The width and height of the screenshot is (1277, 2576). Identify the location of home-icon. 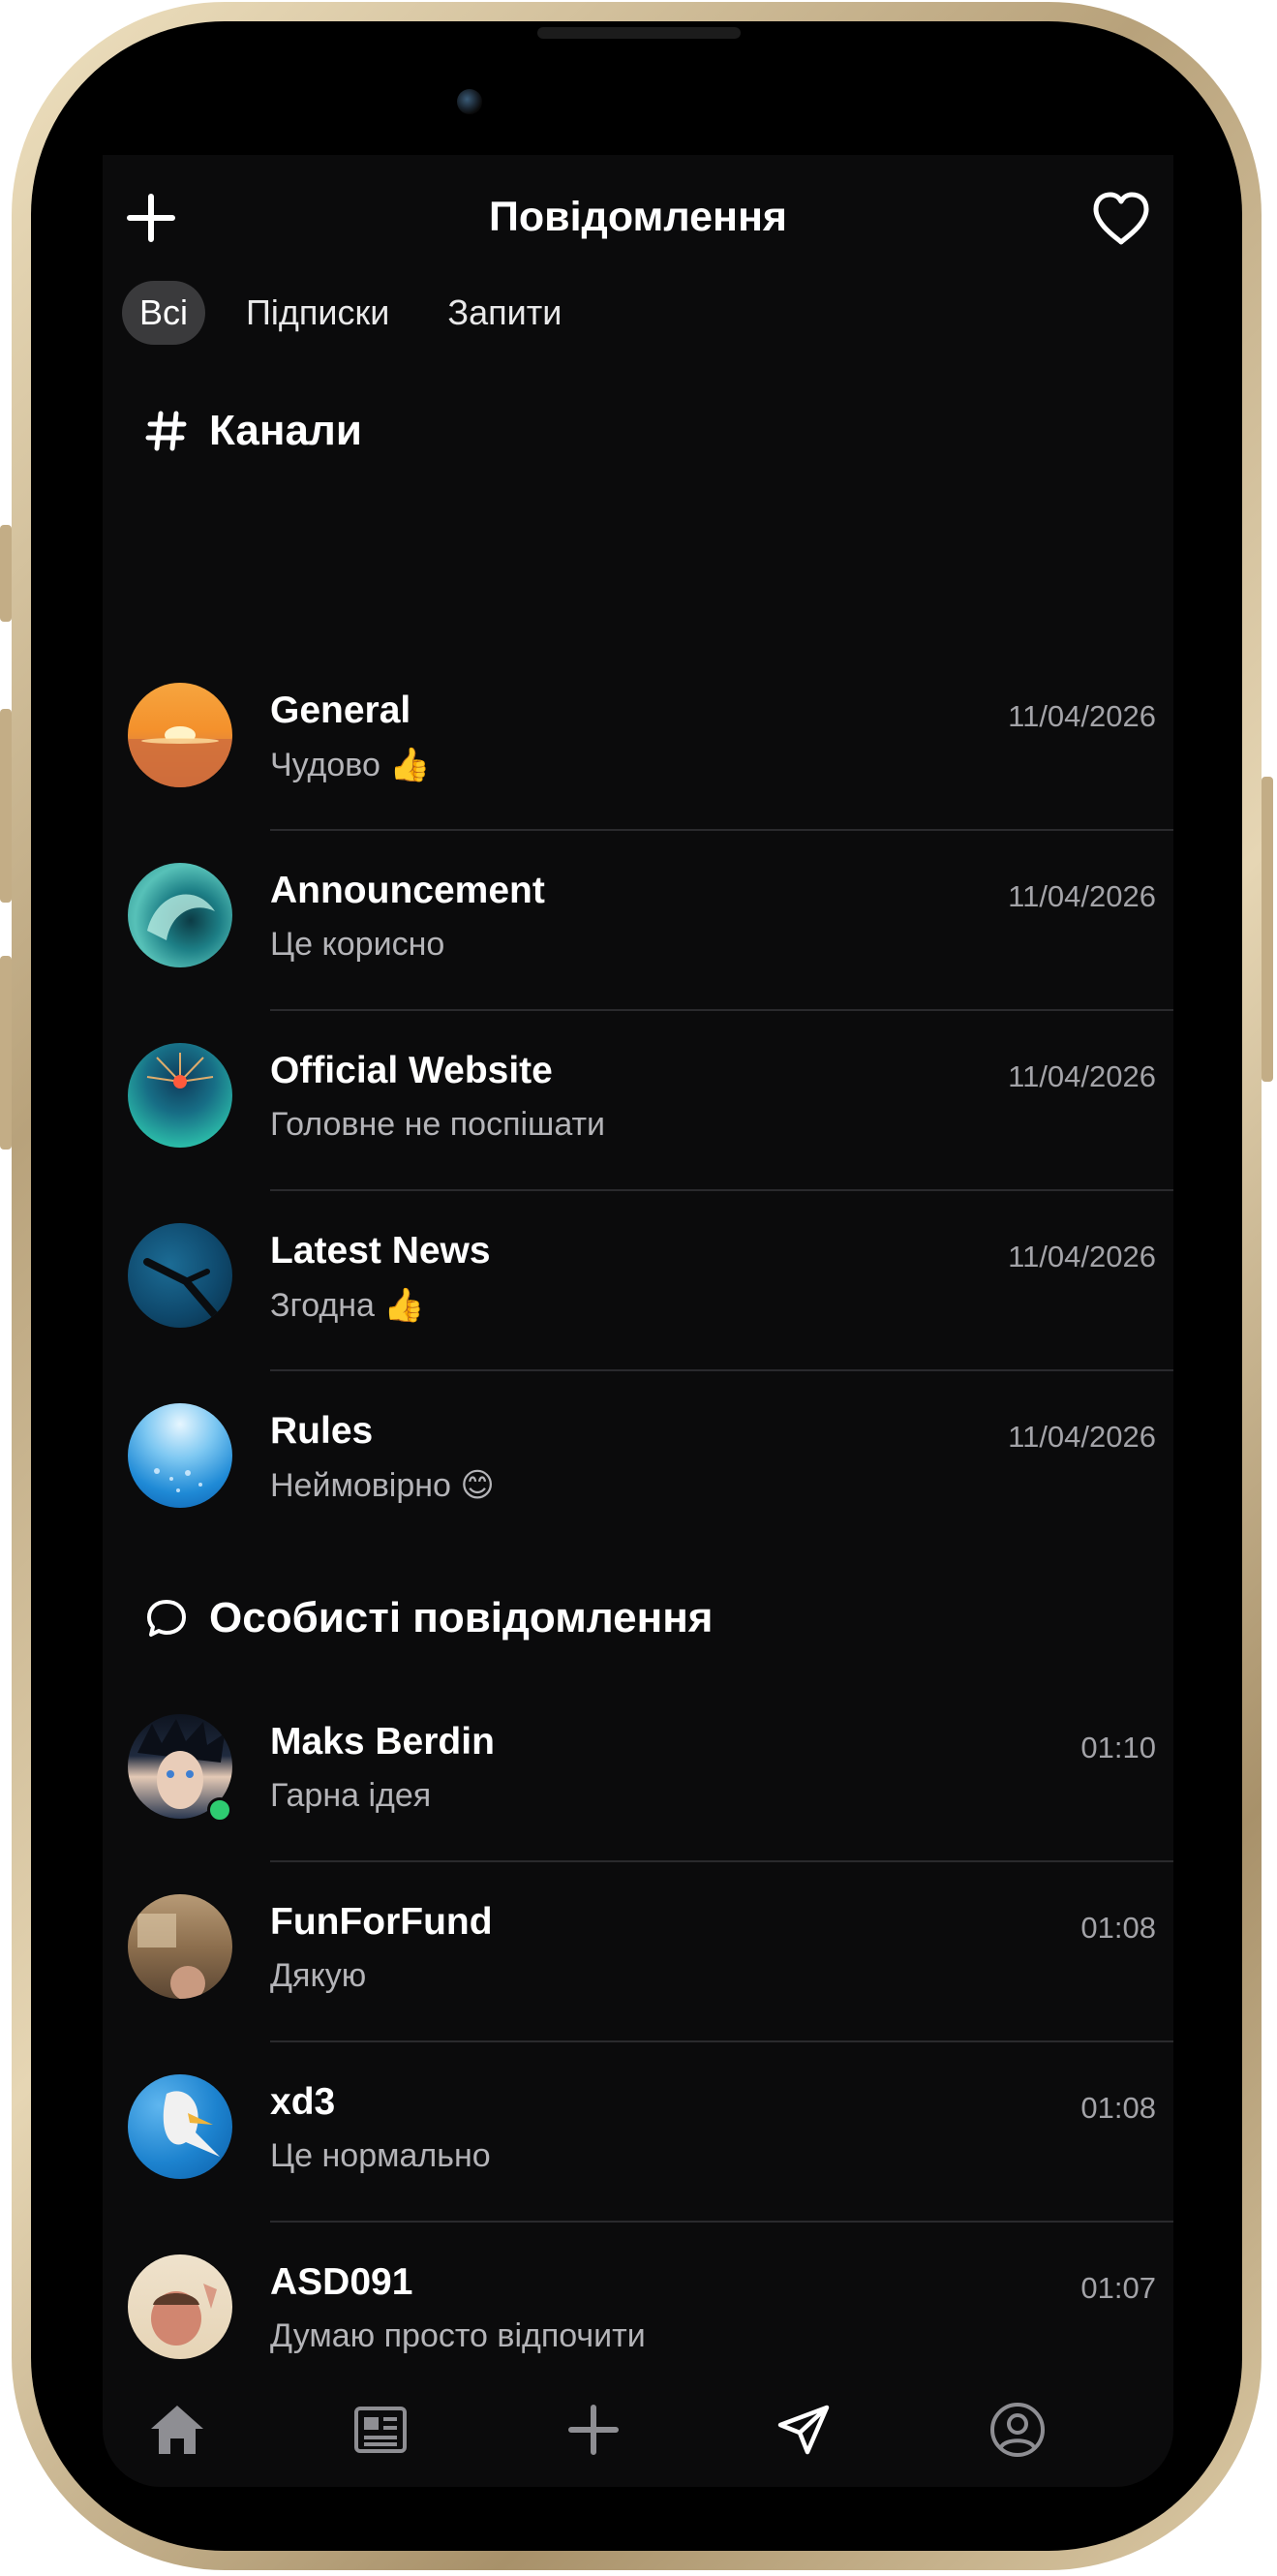
(177, 2430).